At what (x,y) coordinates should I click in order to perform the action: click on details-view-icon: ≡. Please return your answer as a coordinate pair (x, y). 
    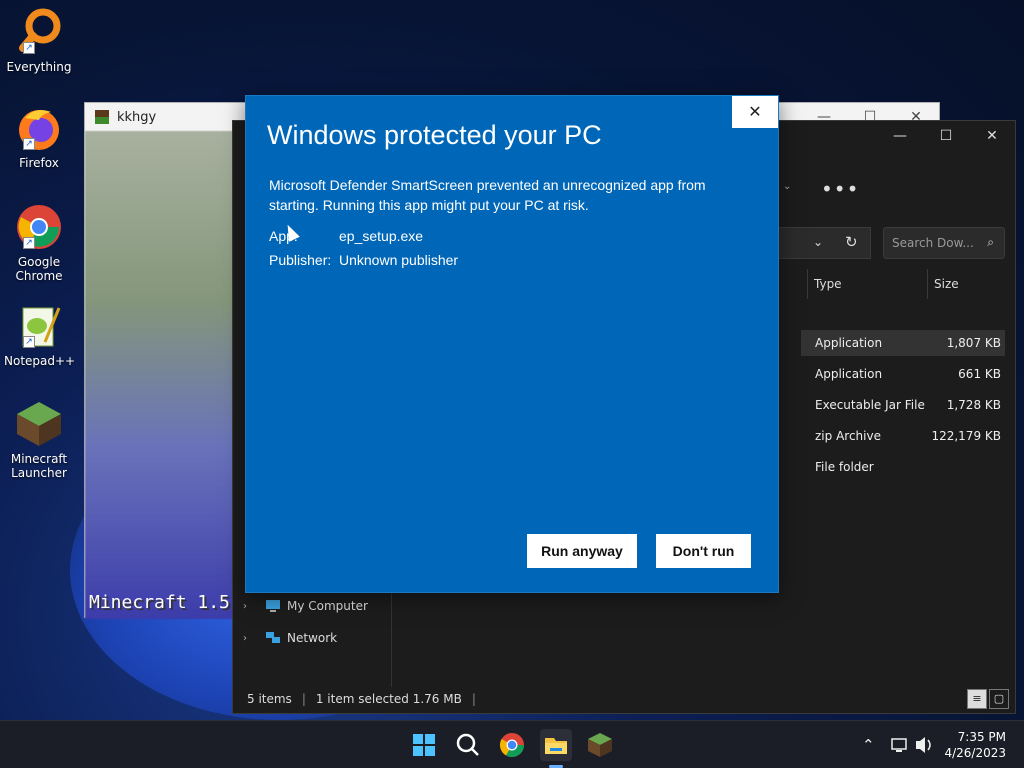
    Looking at the image, I should click on (977, 699).